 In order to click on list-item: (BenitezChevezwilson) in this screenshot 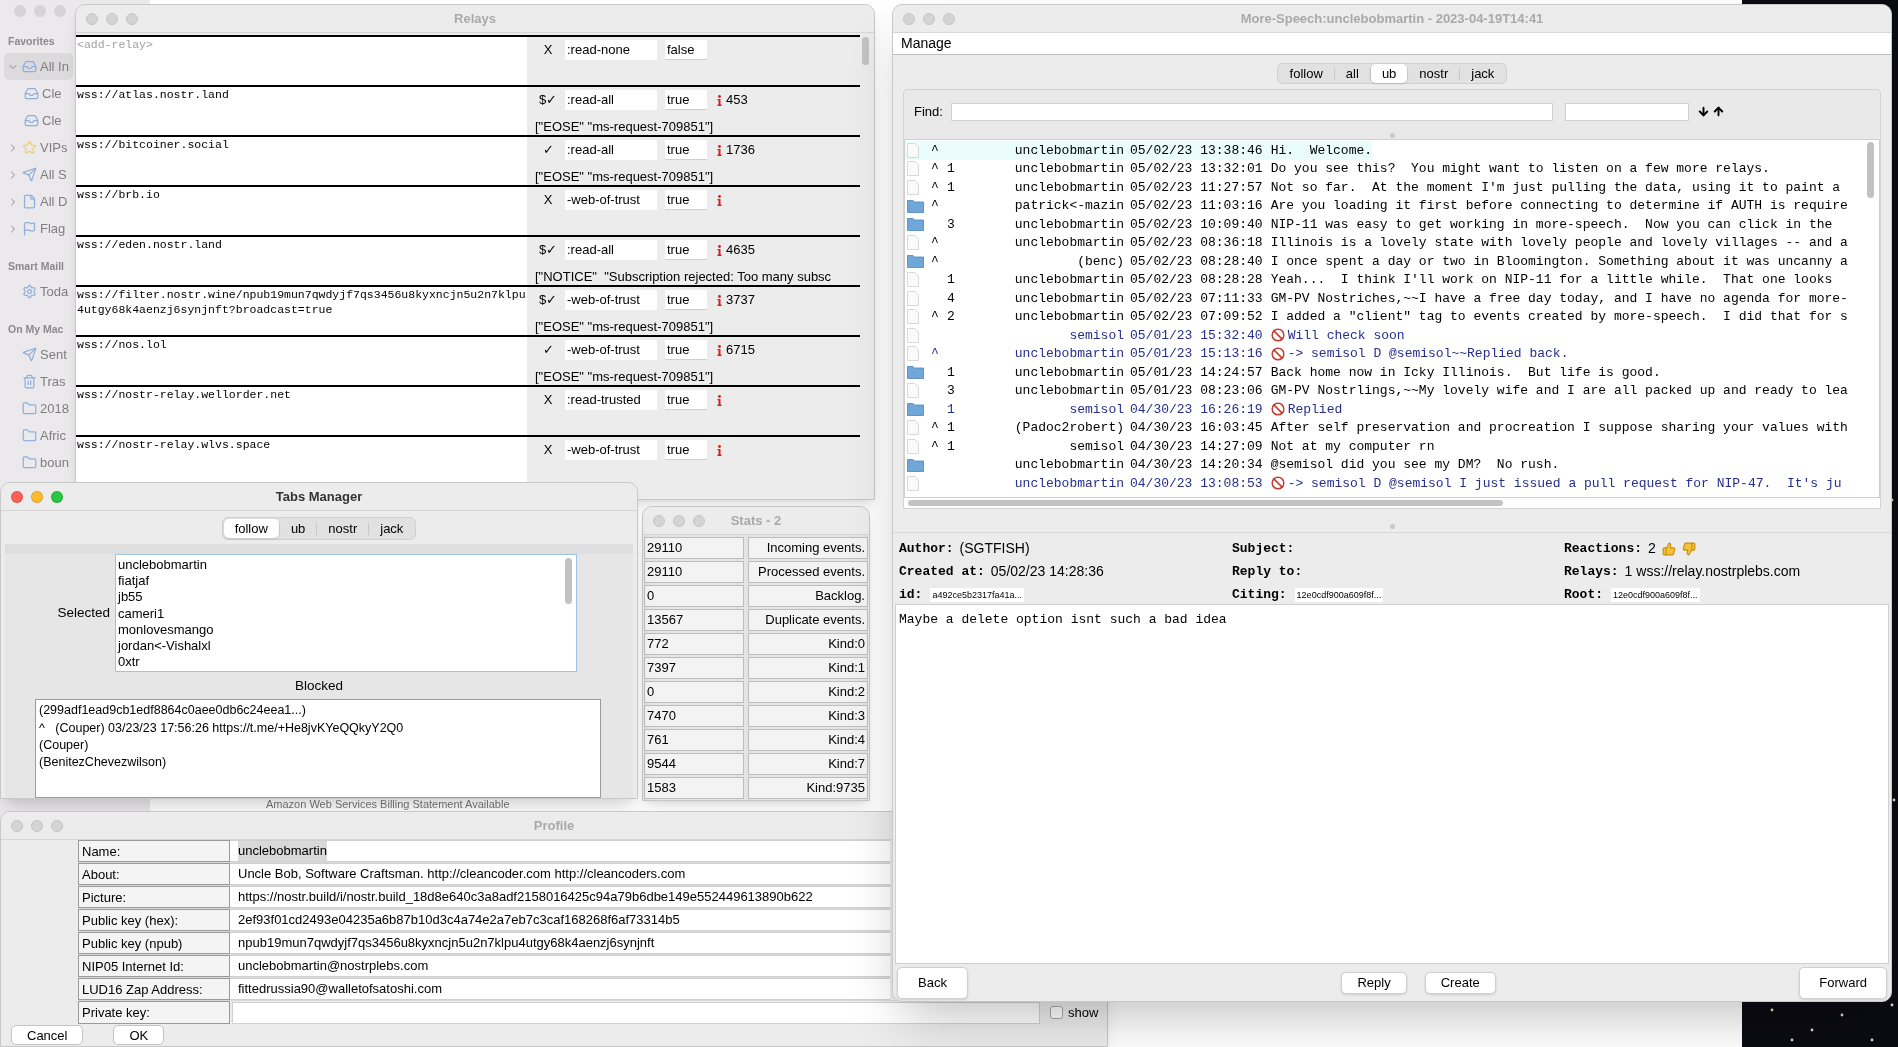, I will do `click(319, 763)`.